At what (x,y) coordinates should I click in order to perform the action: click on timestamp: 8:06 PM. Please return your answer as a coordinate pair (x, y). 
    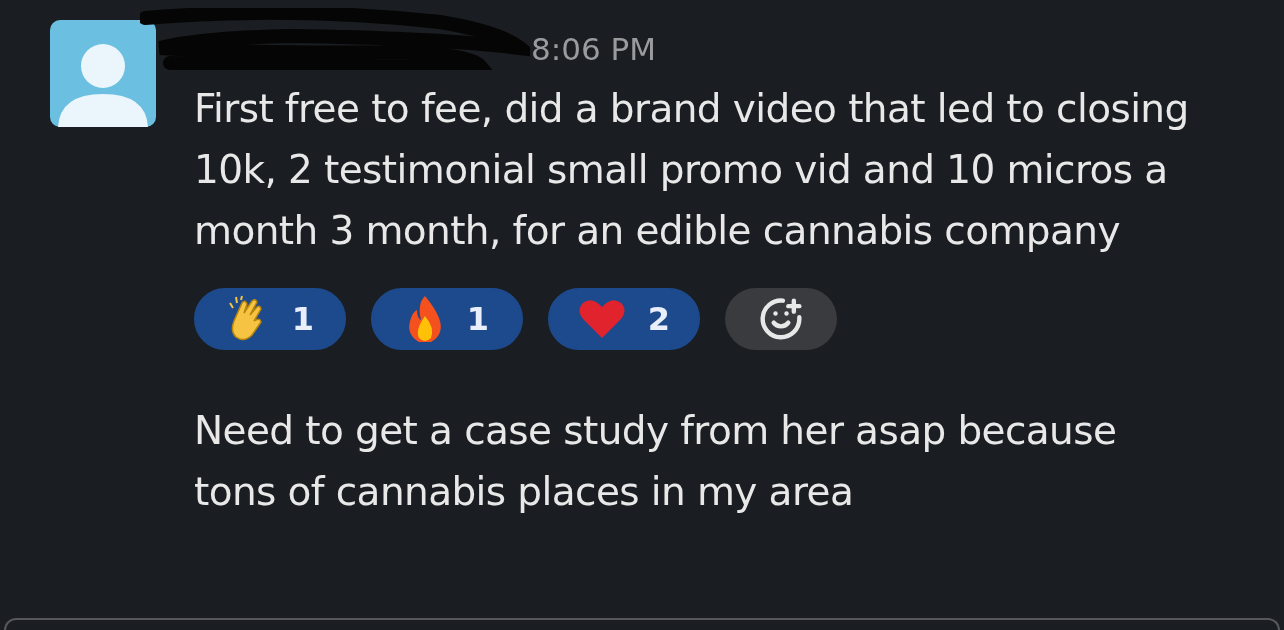
    Looking at the image, I should click on (594, 49).